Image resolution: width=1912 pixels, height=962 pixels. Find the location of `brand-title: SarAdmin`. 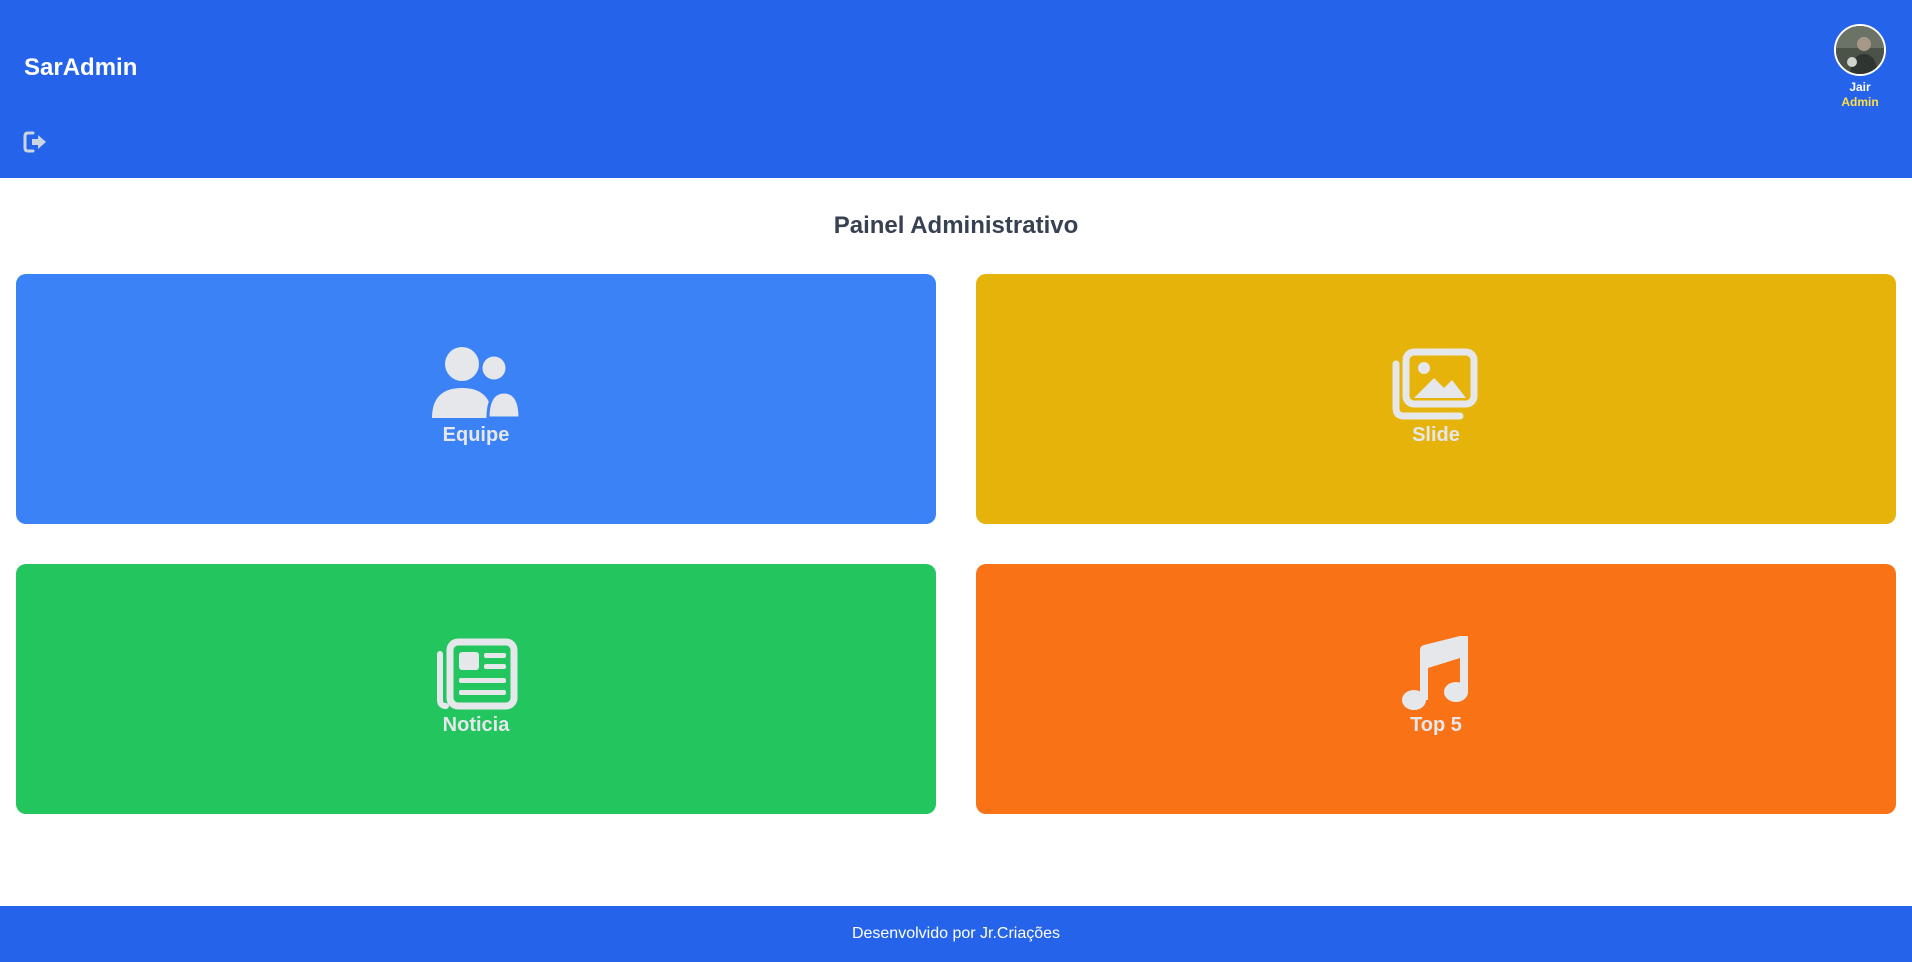

brand-title: SarAdmin is located at coordinates (80, 68).